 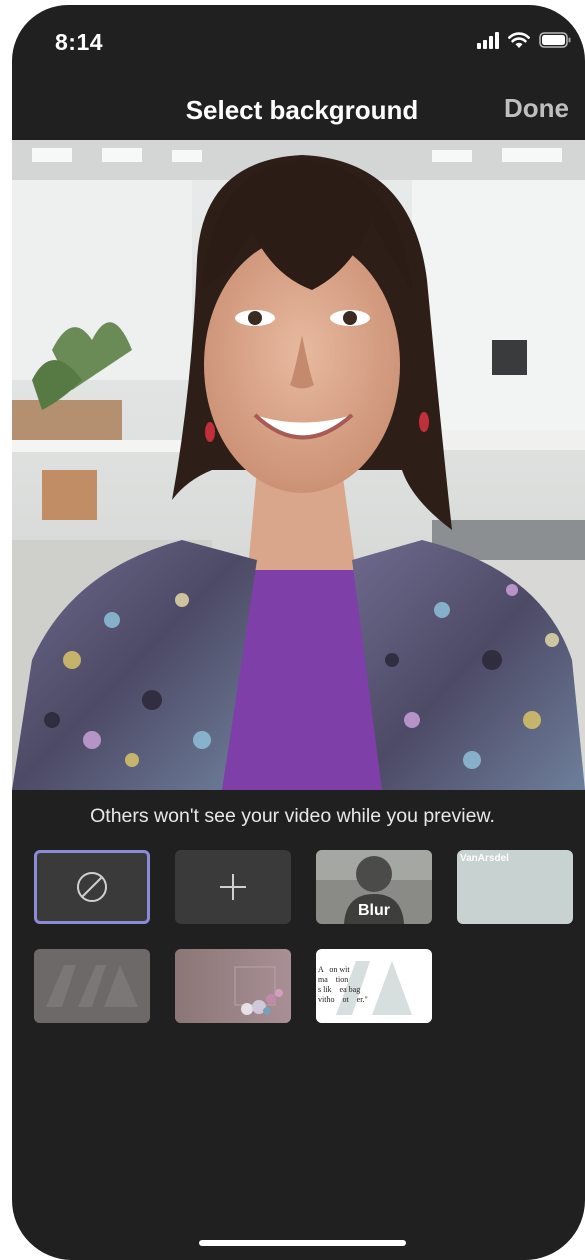 I want to click on navigation-bar: Select background Done, so click(x=298, y=112).